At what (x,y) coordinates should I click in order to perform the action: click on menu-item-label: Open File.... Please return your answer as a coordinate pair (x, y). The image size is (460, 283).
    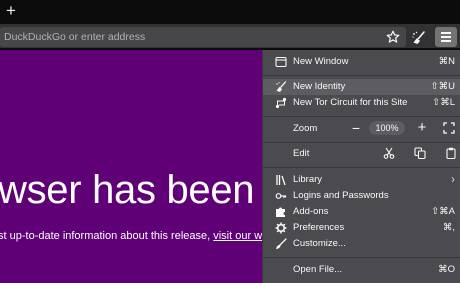
    Looking at the image, I should click on (318, 269).